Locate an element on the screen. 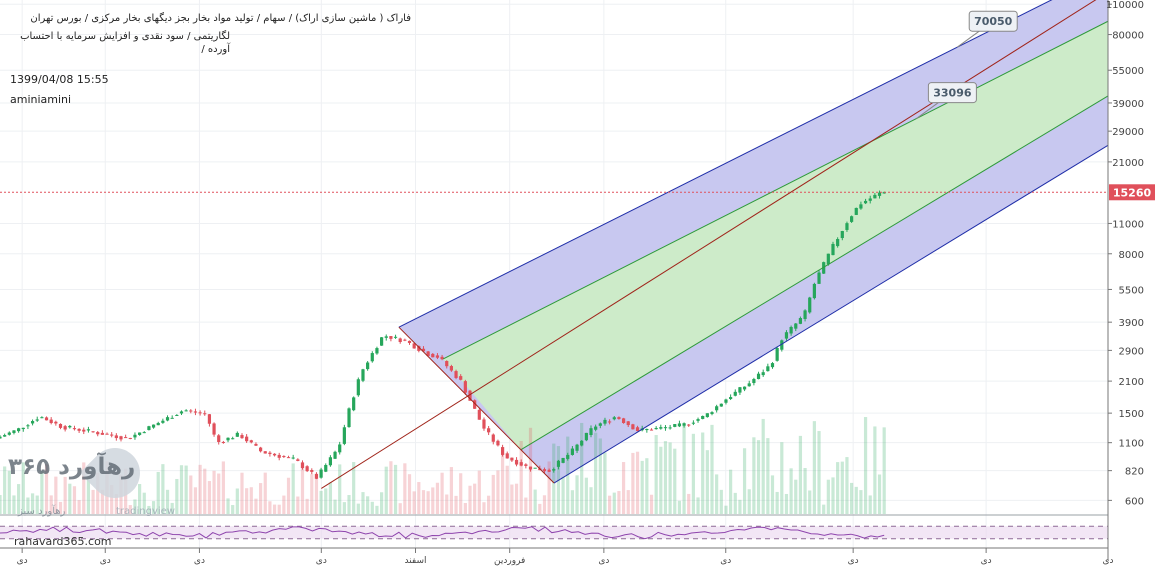 The width and height of the screenshot is (1156, 572). price-tick-label: 29000 is located at coordinates (1128, 132).